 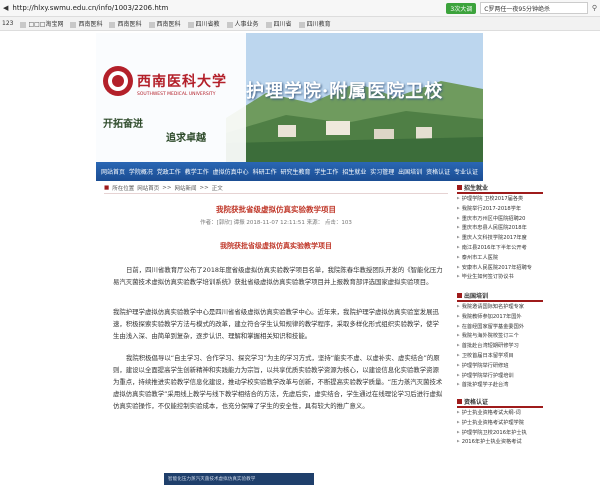 I want to click on university-name: 西南医科大学, so click(x=182, y=82).